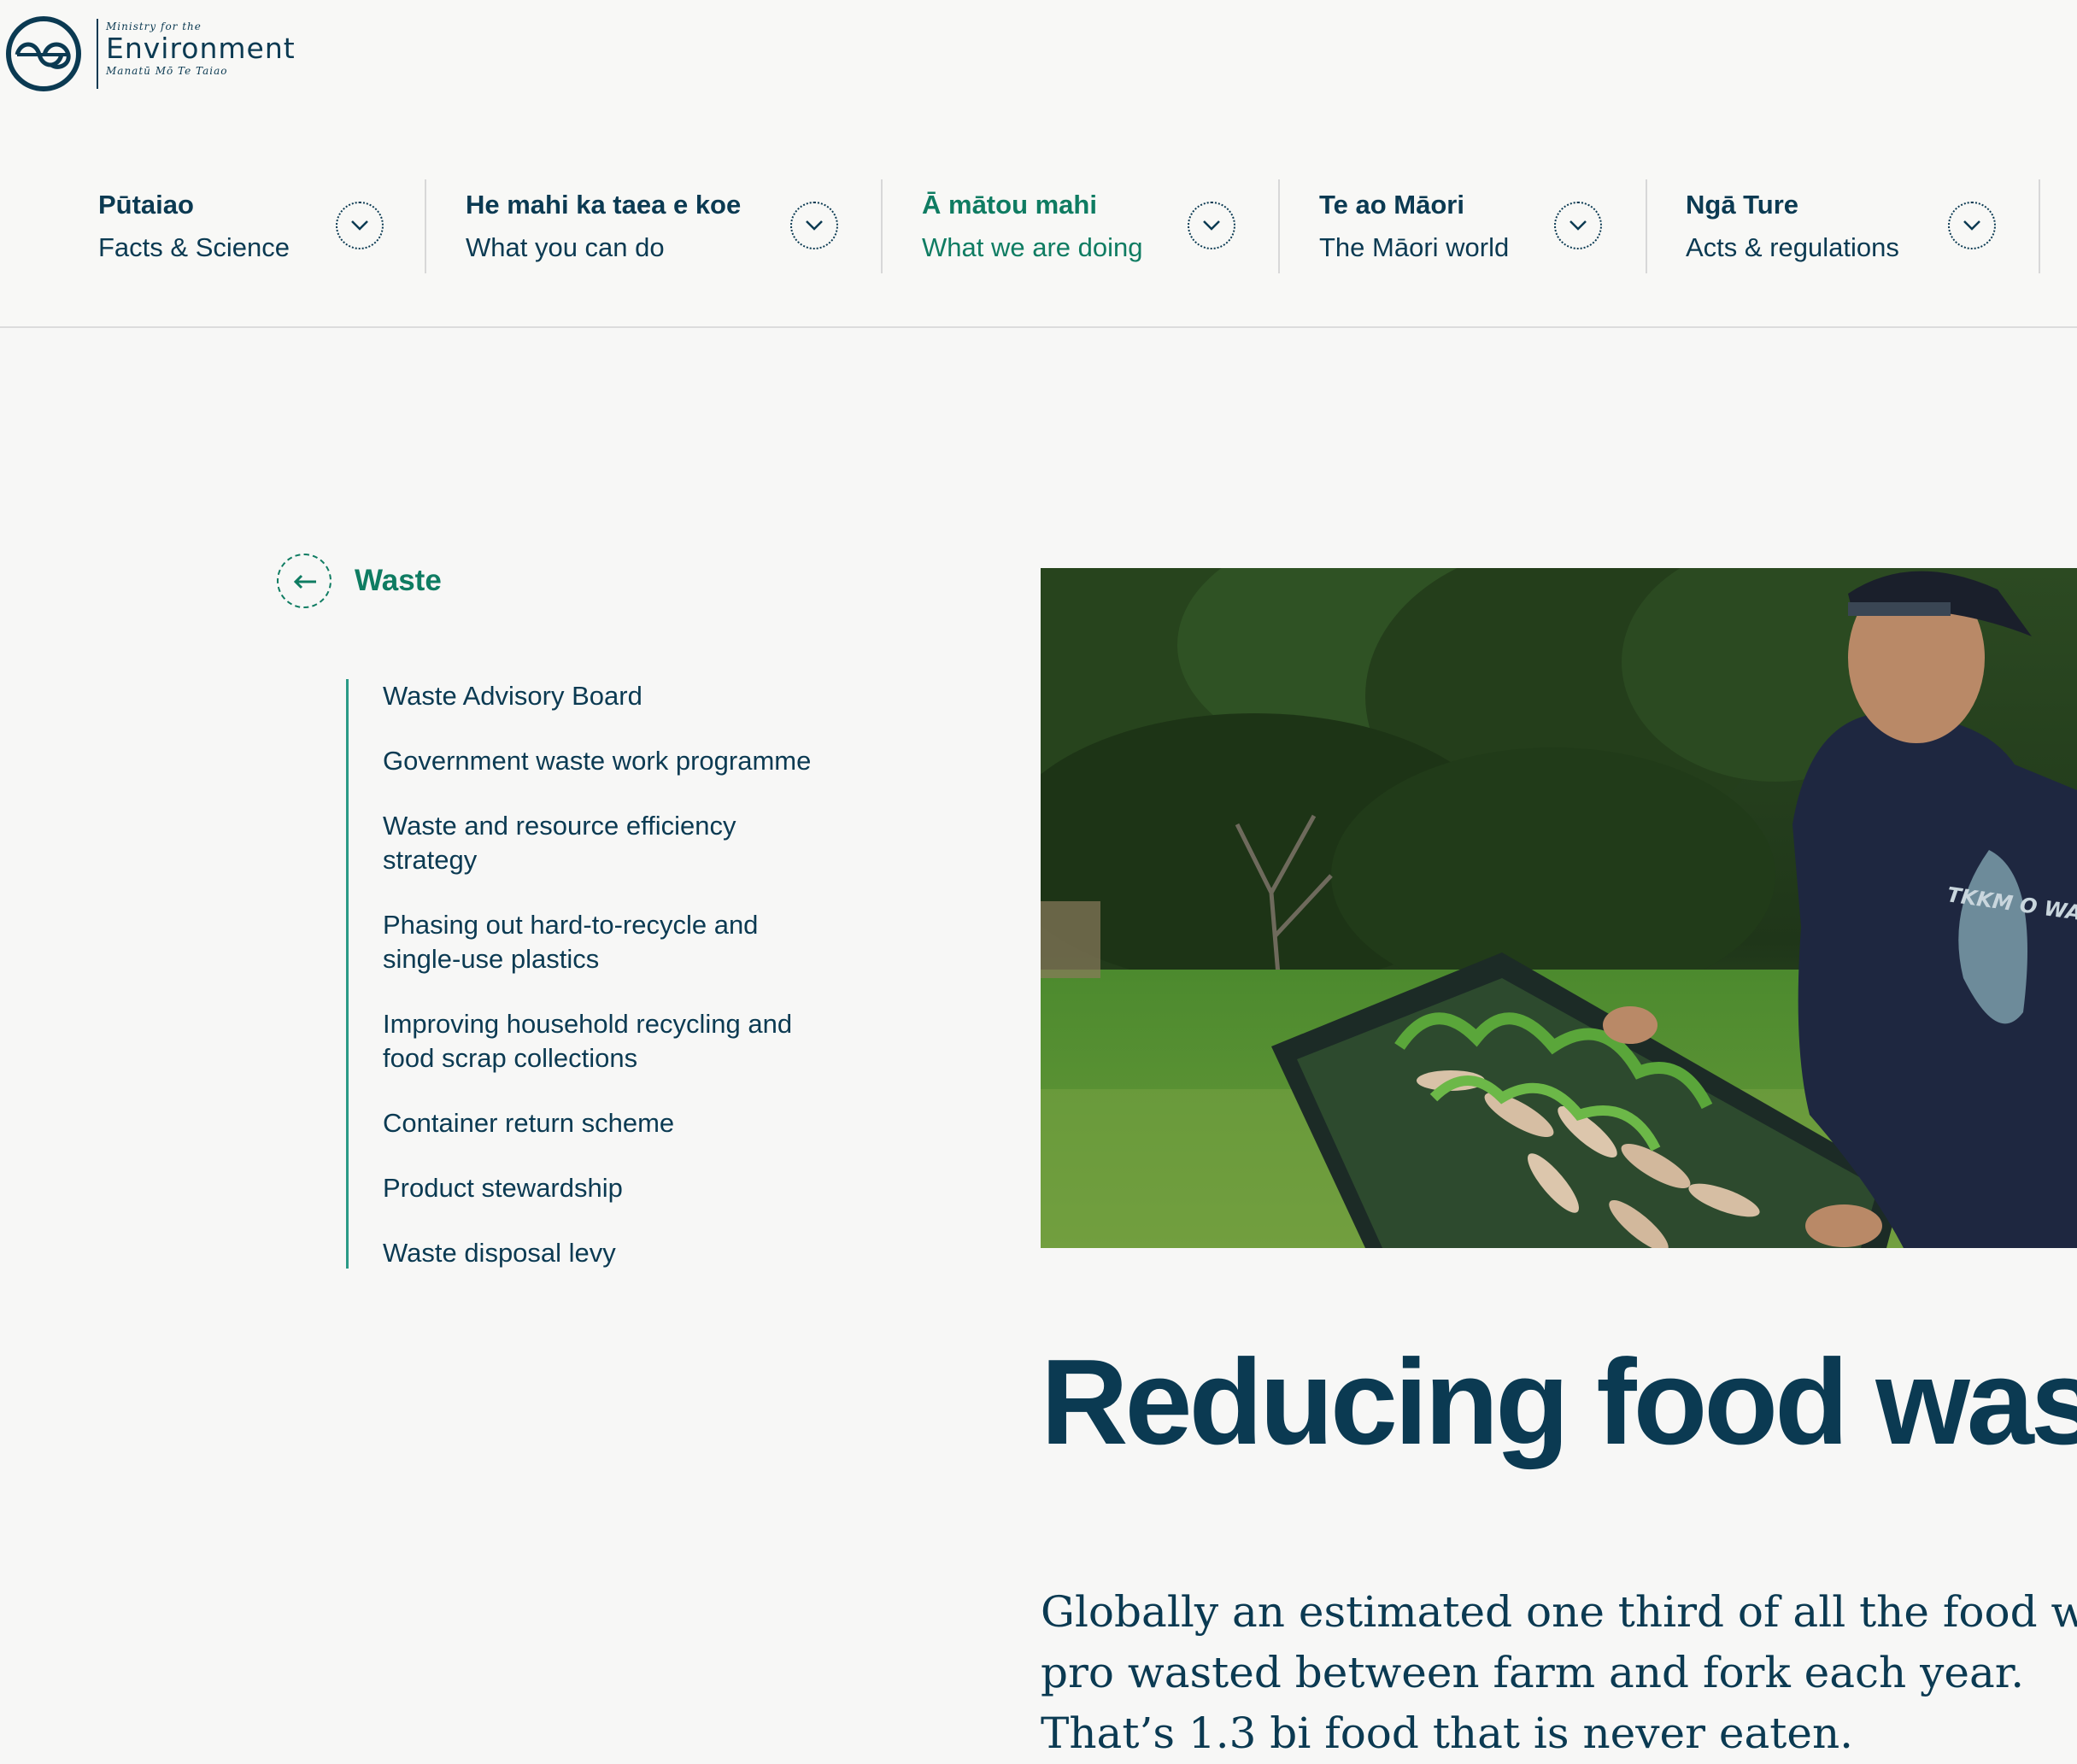 Image resolution: width=2077 pixels, height=1764 pixels. What do you see at coordinates (604, 205) in the screenshot?
I see `nav-title: He mahi ka taea e koe` at bounding box center [604, 205].